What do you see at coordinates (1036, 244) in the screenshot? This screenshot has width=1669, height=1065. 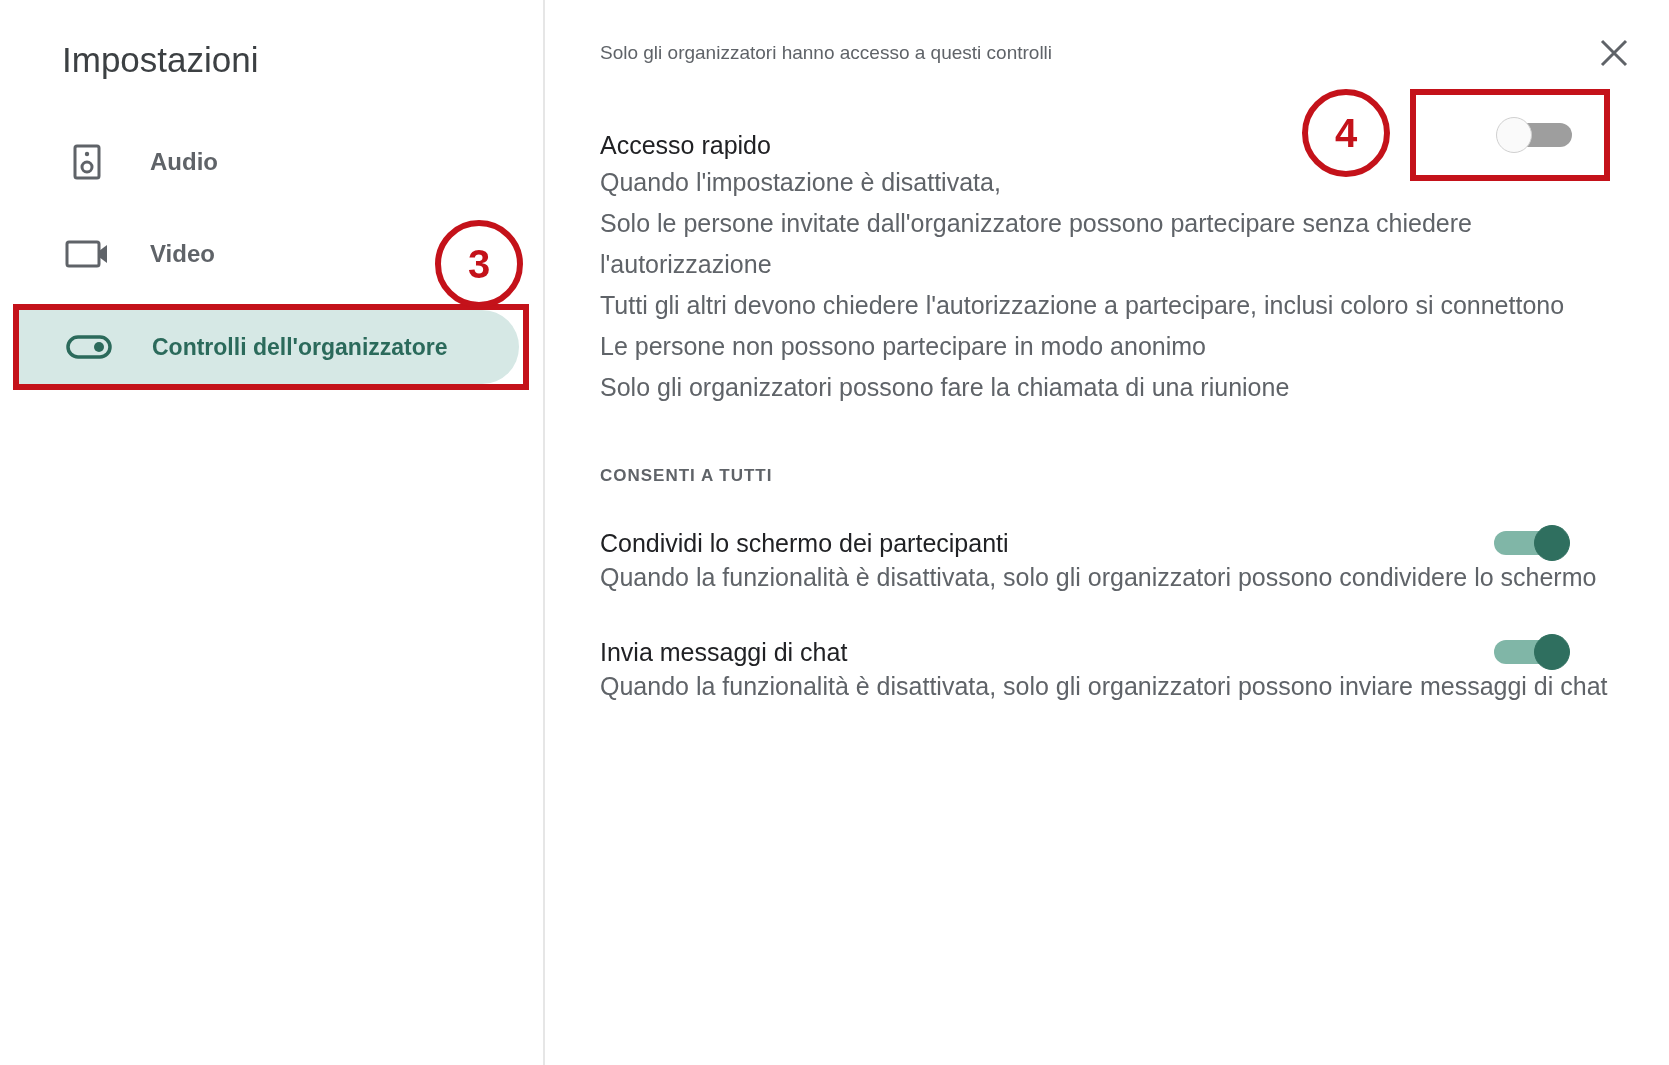 I see `setting-description: Solo le persone invitate dall'organizzatore possono partecipare senza chiedere l'autorizzazione` at bounding box center [1036, 244].